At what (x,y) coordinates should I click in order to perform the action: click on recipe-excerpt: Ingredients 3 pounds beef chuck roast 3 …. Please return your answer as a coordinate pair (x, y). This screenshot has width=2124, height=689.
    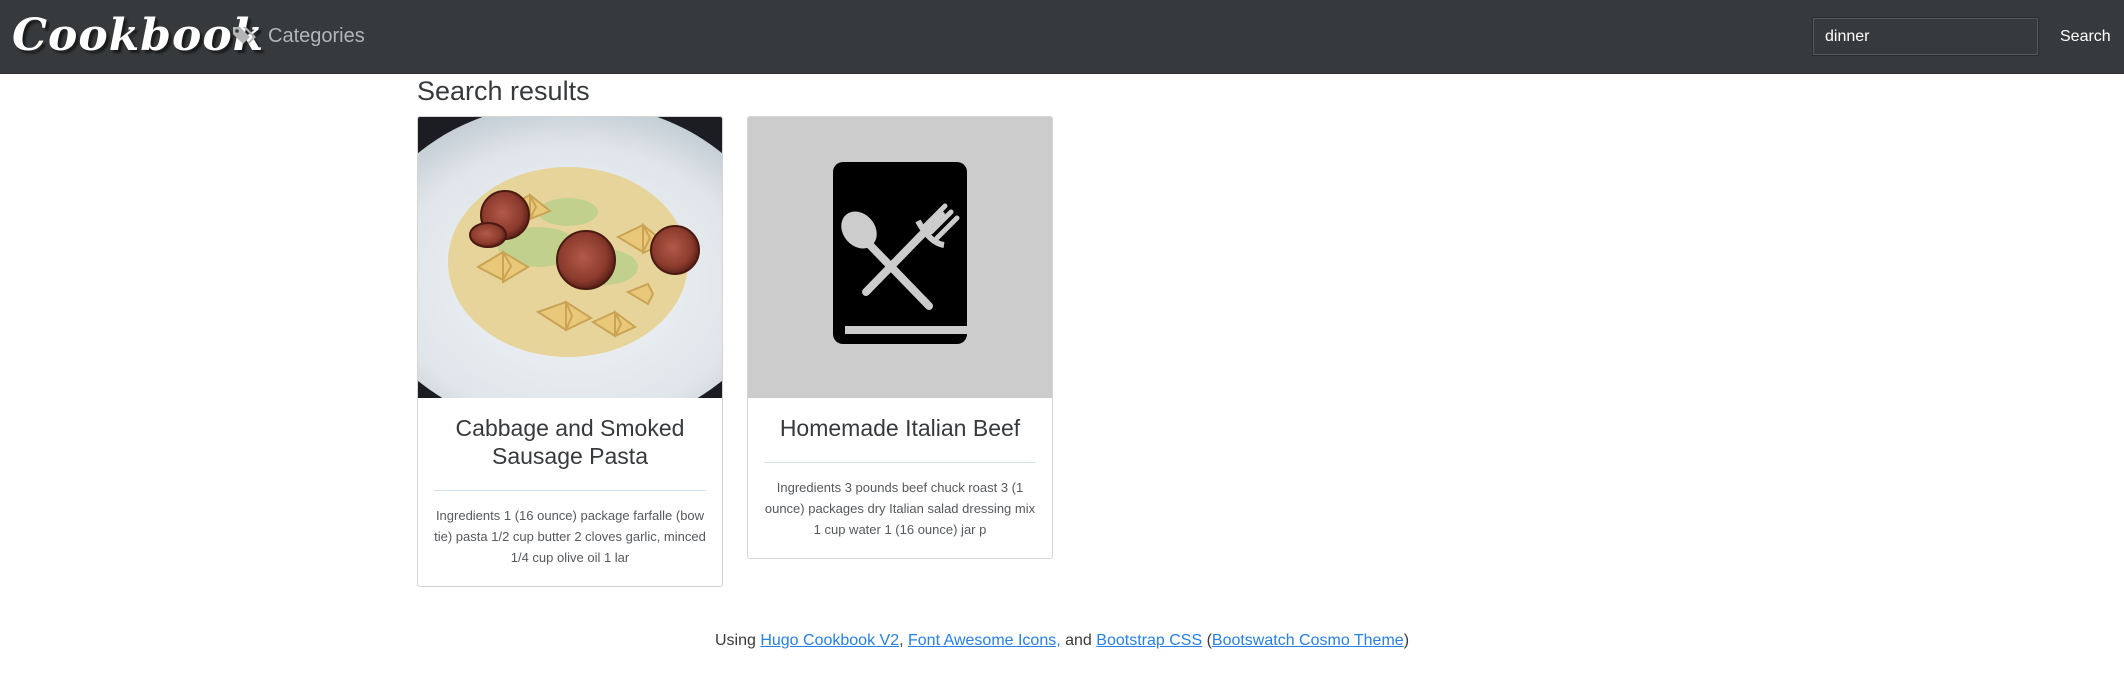
    Looking at the image, I should click on (900, 508).